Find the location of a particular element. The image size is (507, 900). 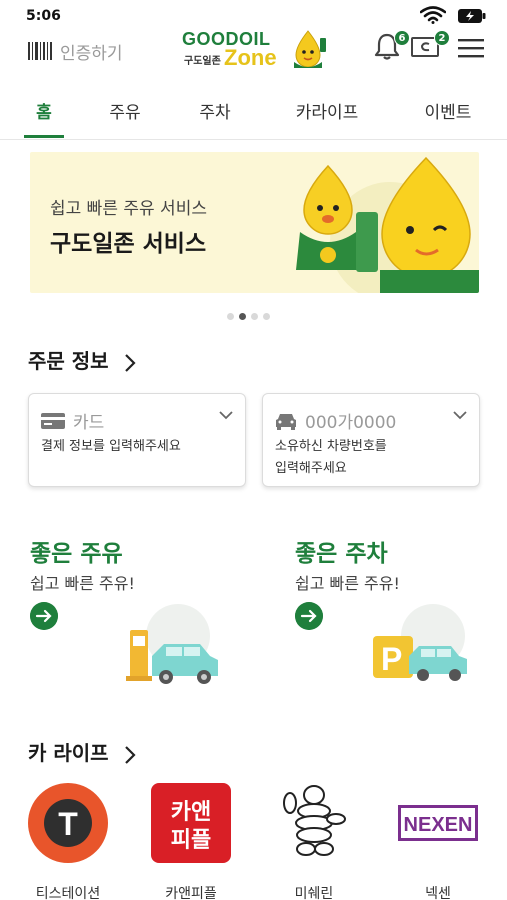

car-life-heading: 카 라이프 is located at coordinates (82, 751).